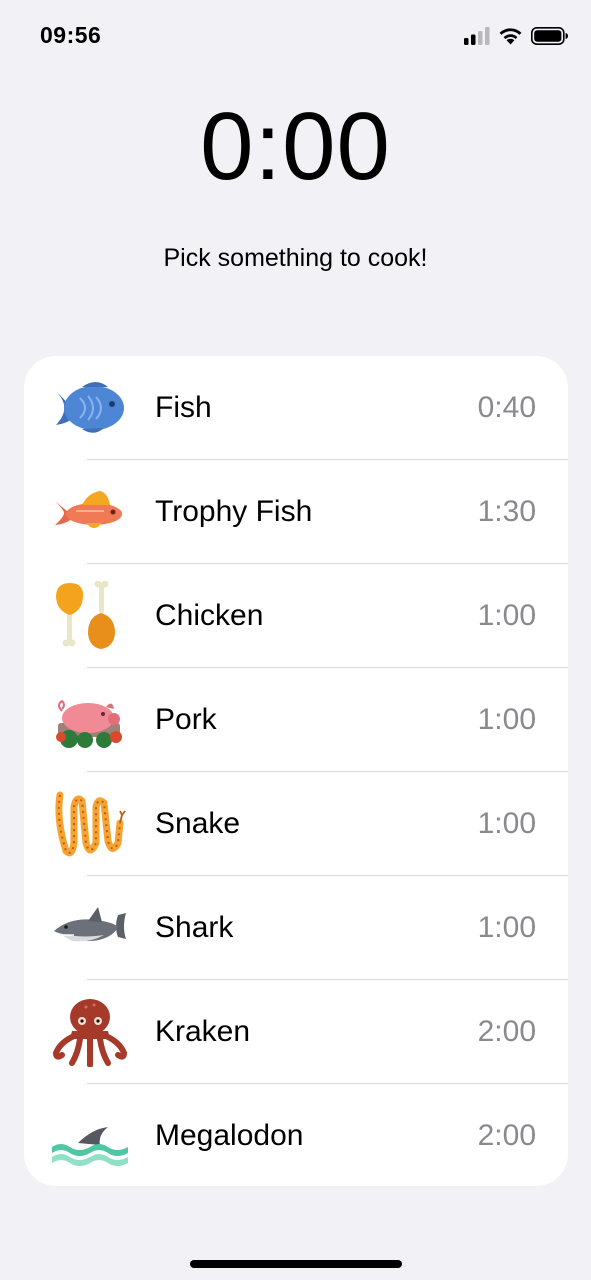 The width and height of the screenshot is (591, 1280). Describe the element at coordinates (90, 1032) in the screenshot. I see `octopus-icon` at that location.